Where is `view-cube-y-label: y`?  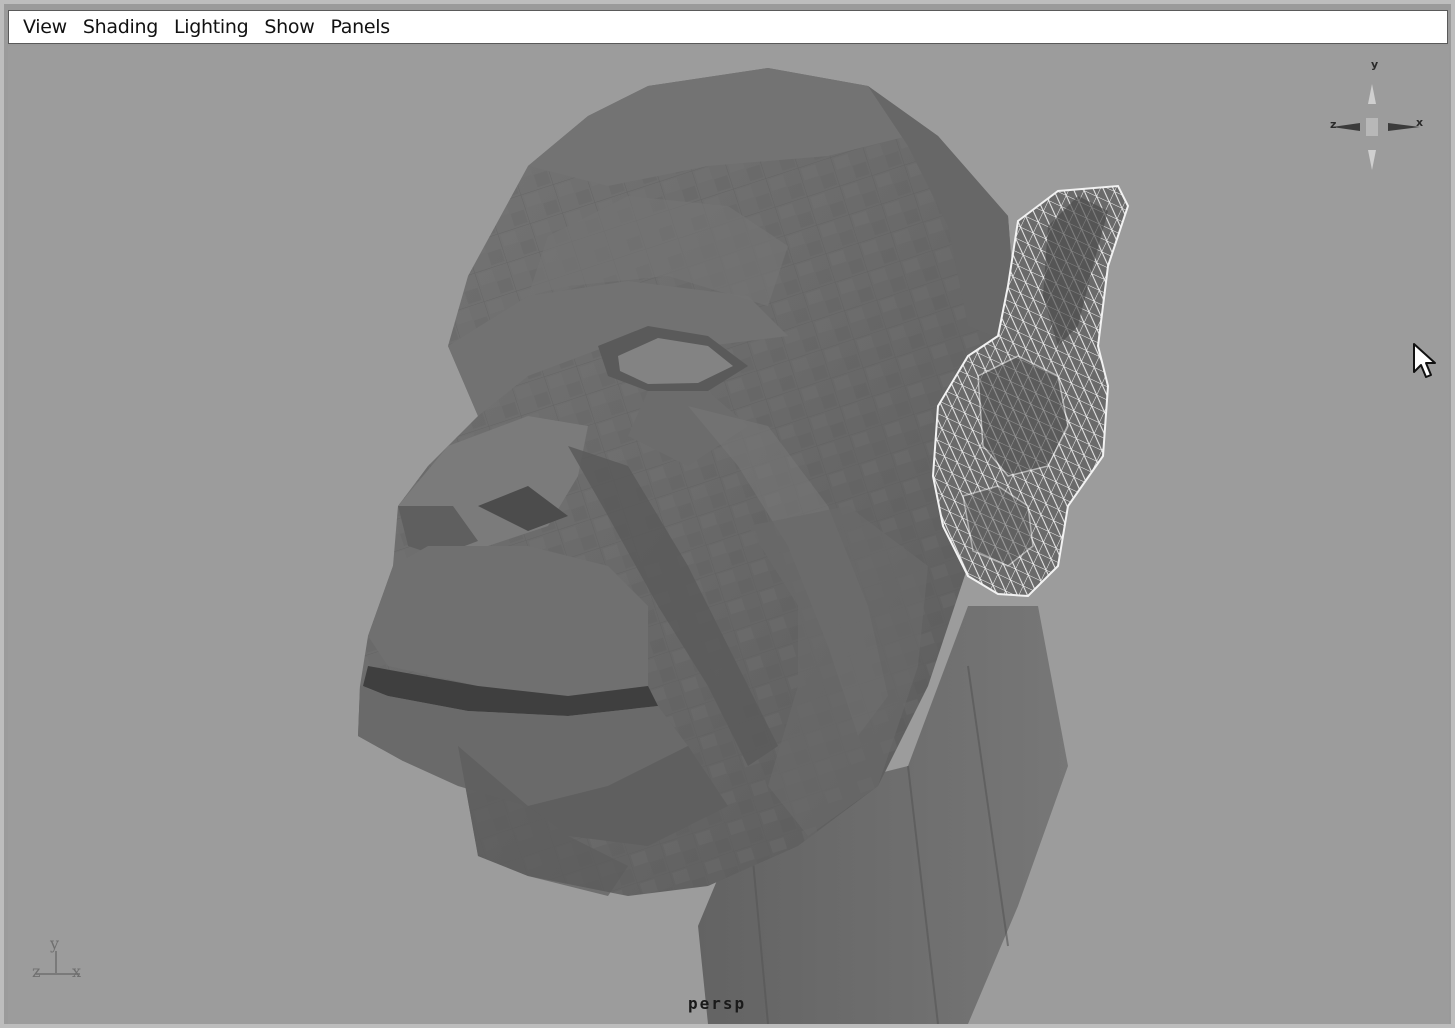
view-cube-y-label: y is located at coordinates (1375, 64).